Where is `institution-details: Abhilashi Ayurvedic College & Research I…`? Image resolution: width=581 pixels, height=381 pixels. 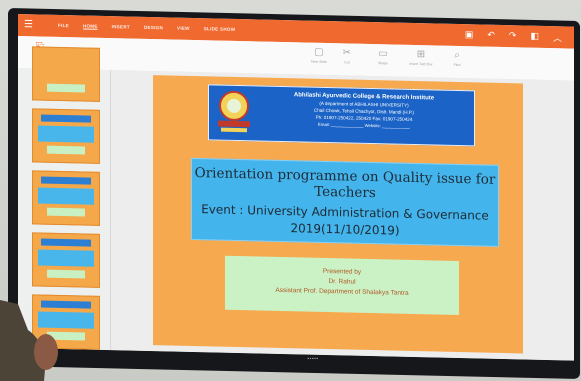 institution-details: Abhilashi Ayurvedic College & Research I… is located at coordinates (364, 110).